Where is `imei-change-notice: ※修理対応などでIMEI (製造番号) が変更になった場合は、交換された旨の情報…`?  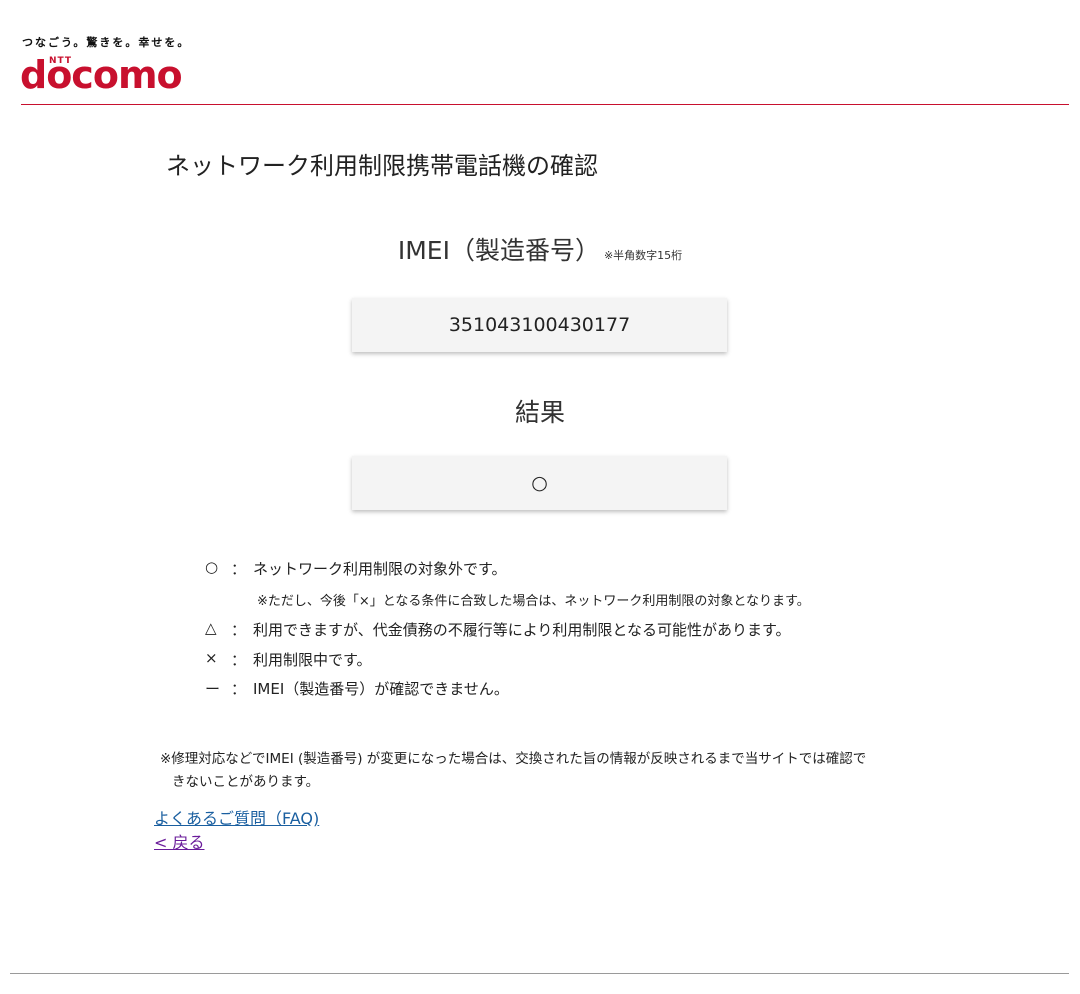 imei-change-notice: ※修理対応などでIMEI (製造番号) が変更になった場合は、交換された旨の情報… is located at coordinates (550, 771).